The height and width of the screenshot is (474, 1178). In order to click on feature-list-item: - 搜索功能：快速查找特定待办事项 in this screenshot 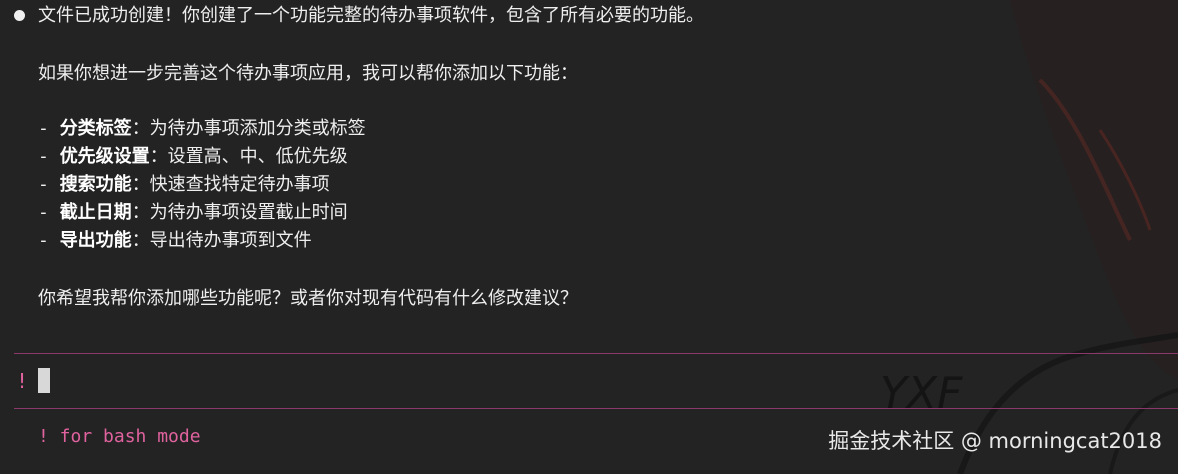, I will do `click(184, 185)`.